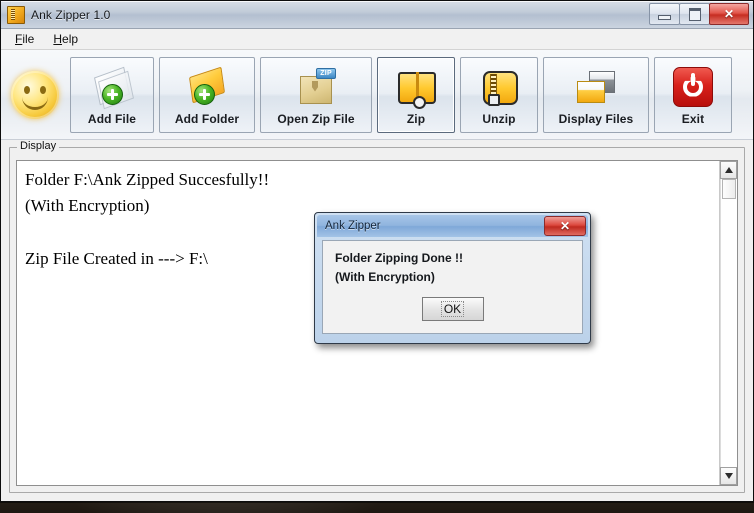 The height and width of the screenshot is (513, 754). What do you see at coordinates (377, 15) in the screenshot?
I see `title-bar: Ank Zipper 1.0 ✕` at bounding box center [377, 15].